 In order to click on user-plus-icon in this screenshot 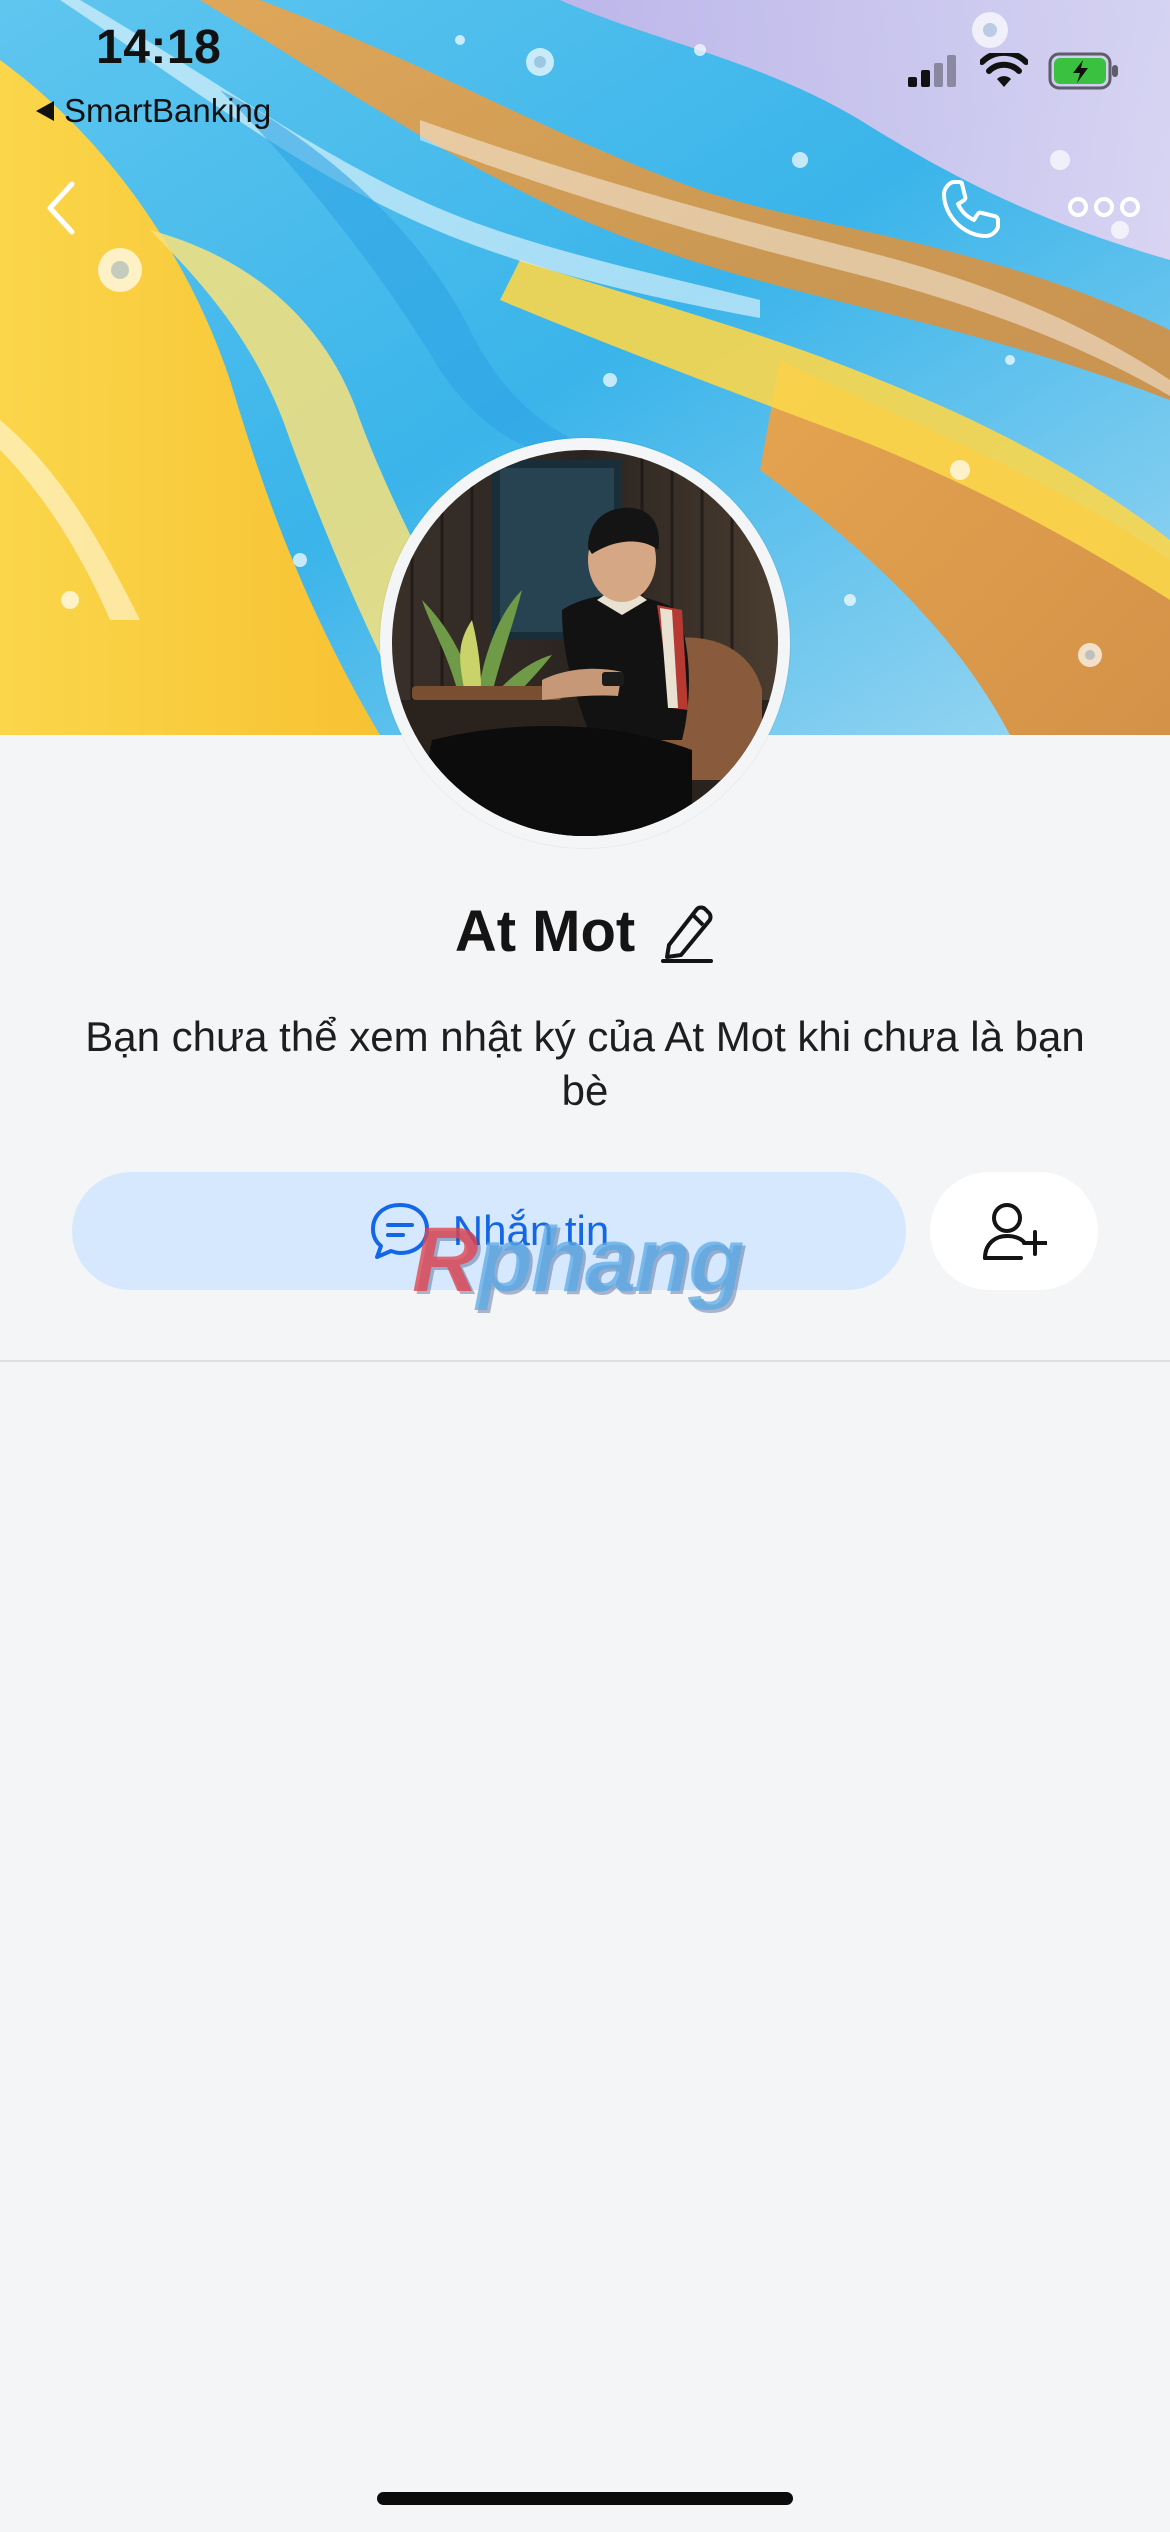, I will do `click(1015, 1231)`.